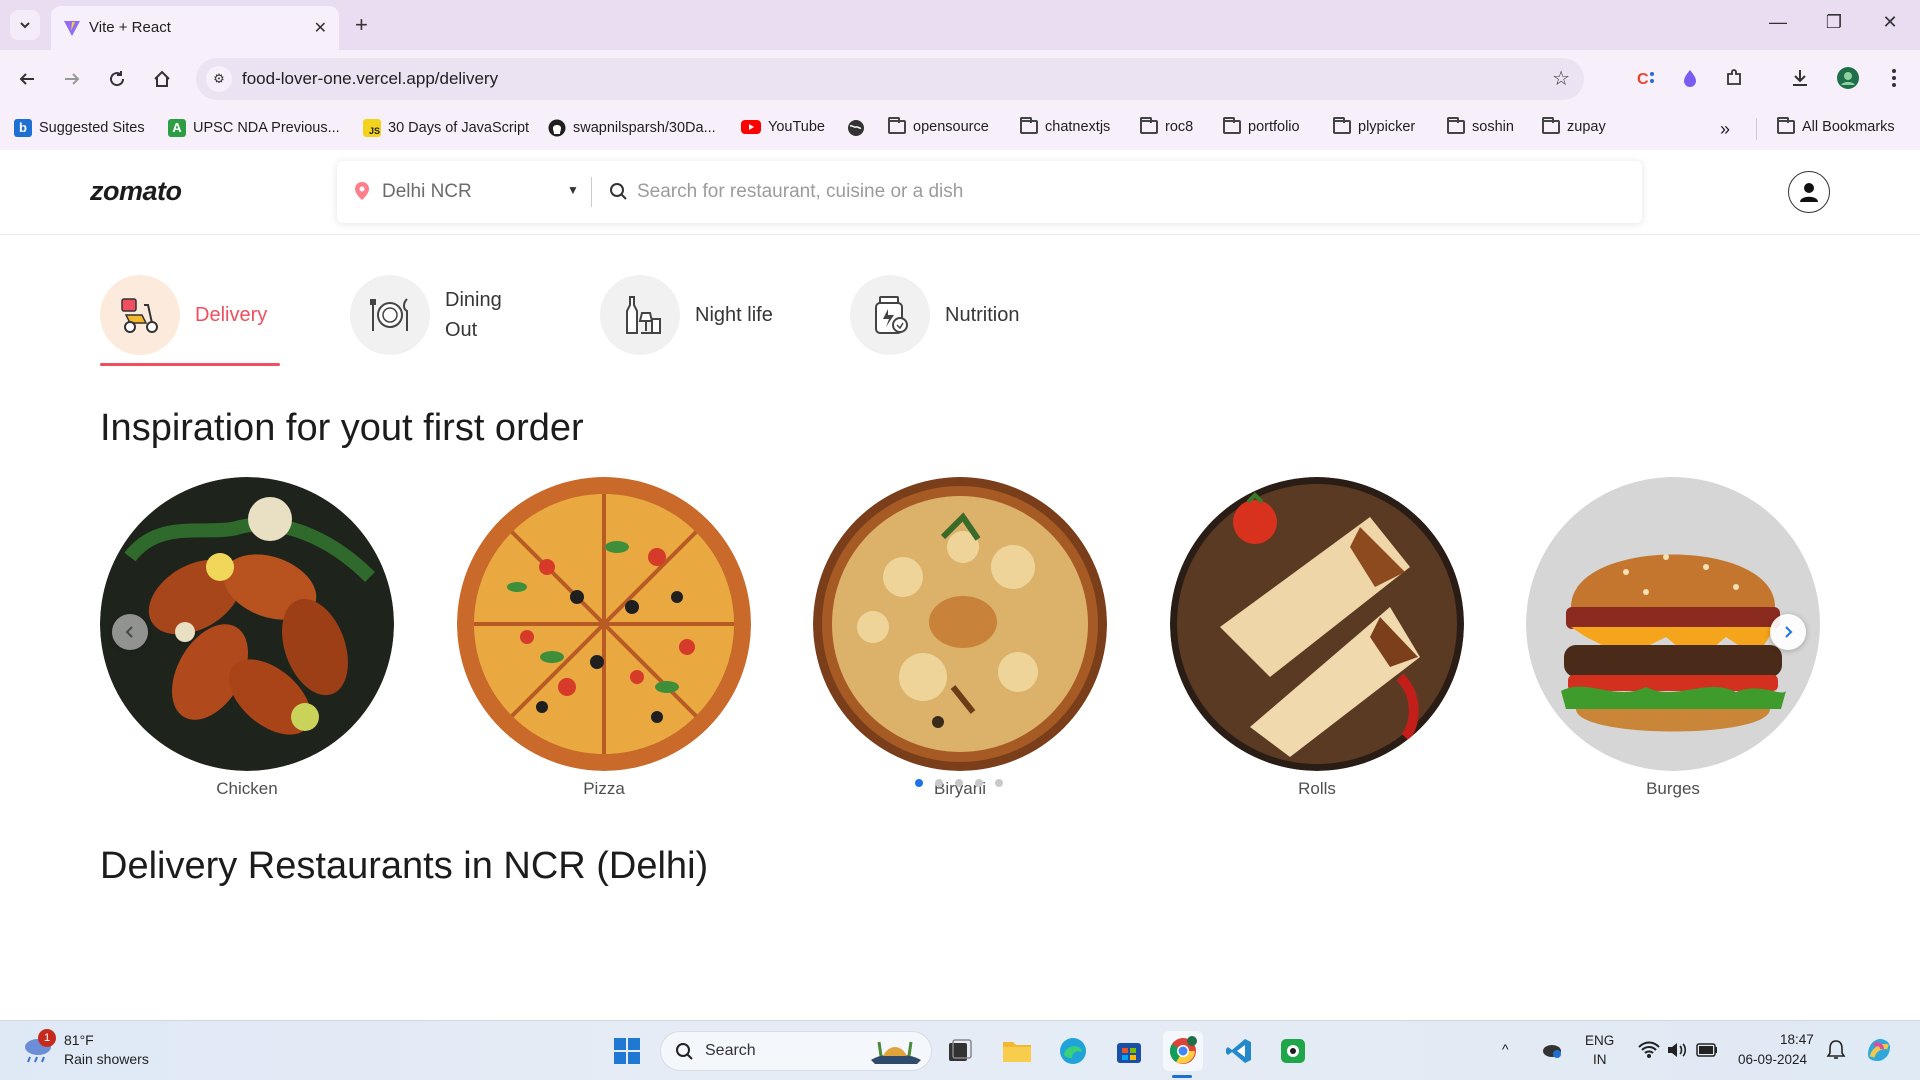  I want to click on bookmark-folder-roc8: roc8, so click(1166, 126).